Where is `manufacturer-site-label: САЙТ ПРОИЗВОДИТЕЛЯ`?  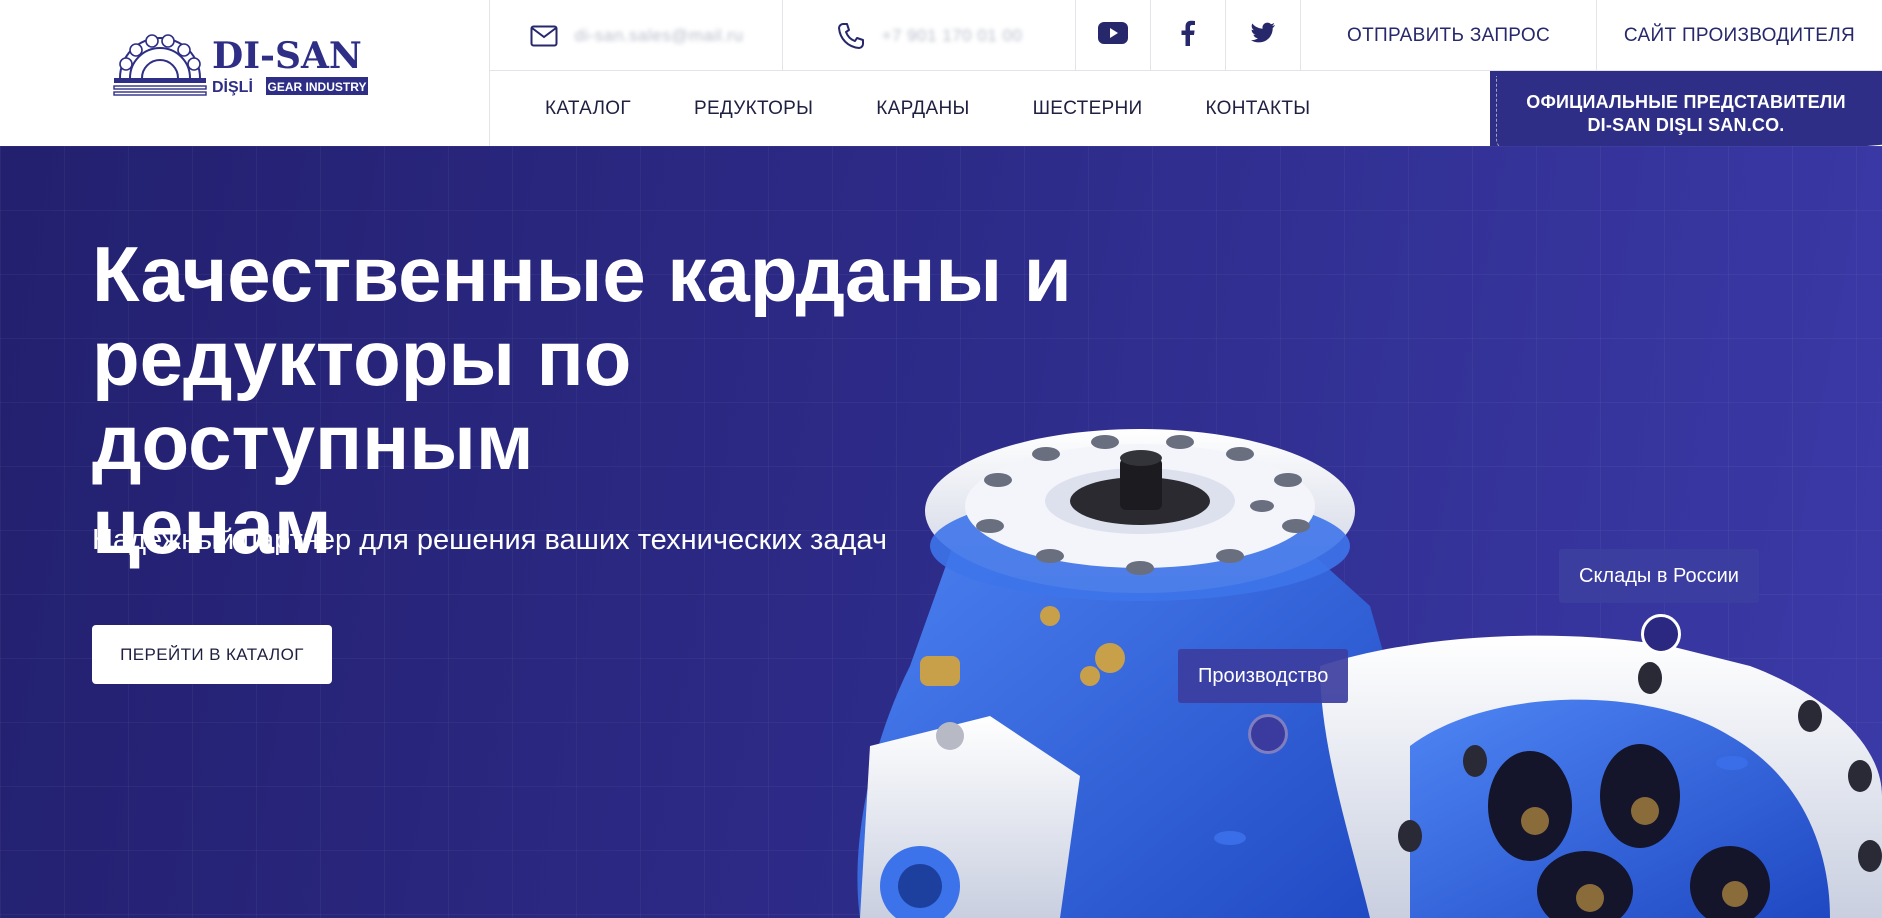 manufacturer-site-label: САЙТ ПРОИЗВОДИТЕЛЯ is located at coordinates (1739, 36).